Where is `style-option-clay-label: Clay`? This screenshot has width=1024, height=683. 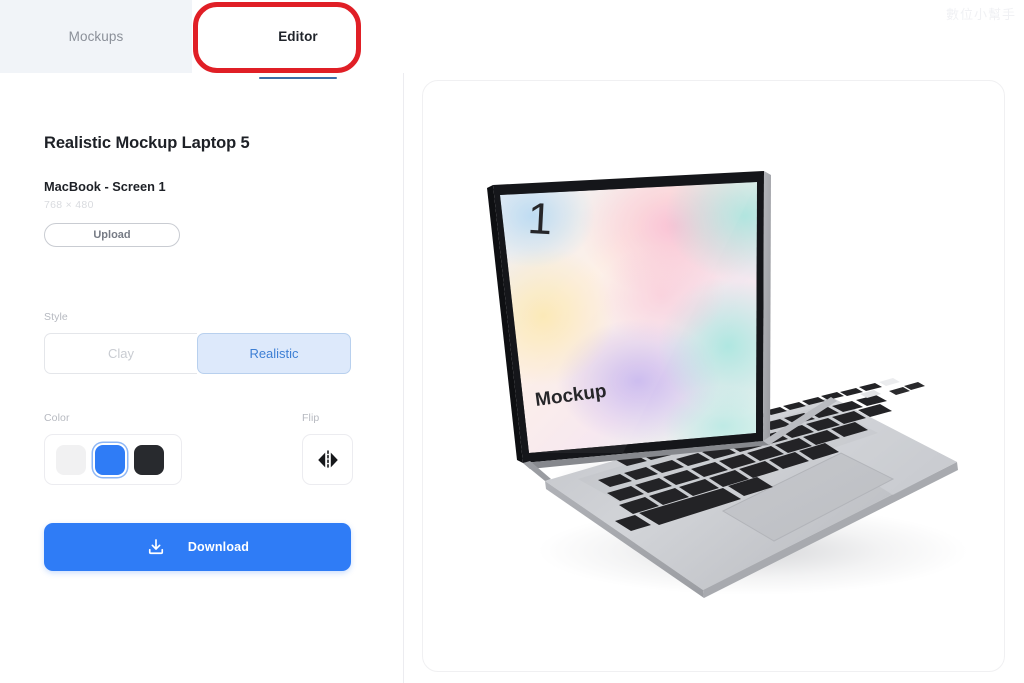
style-option-clay-label: Clay is located at coordinates (120, 353).